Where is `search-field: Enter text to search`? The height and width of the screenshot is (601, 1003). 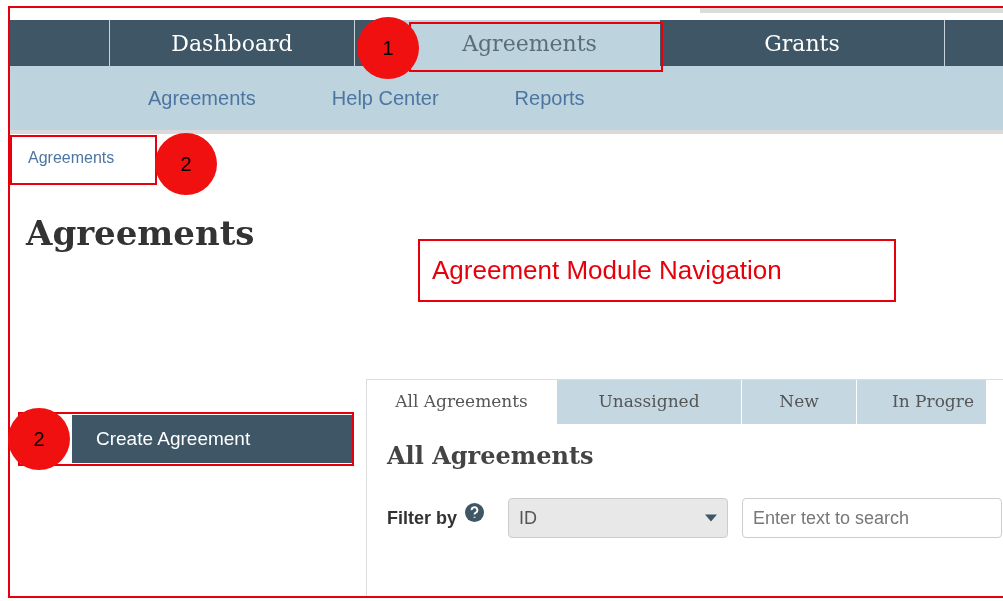
search-field: Enter text to search is located at coordinates (872, 518).